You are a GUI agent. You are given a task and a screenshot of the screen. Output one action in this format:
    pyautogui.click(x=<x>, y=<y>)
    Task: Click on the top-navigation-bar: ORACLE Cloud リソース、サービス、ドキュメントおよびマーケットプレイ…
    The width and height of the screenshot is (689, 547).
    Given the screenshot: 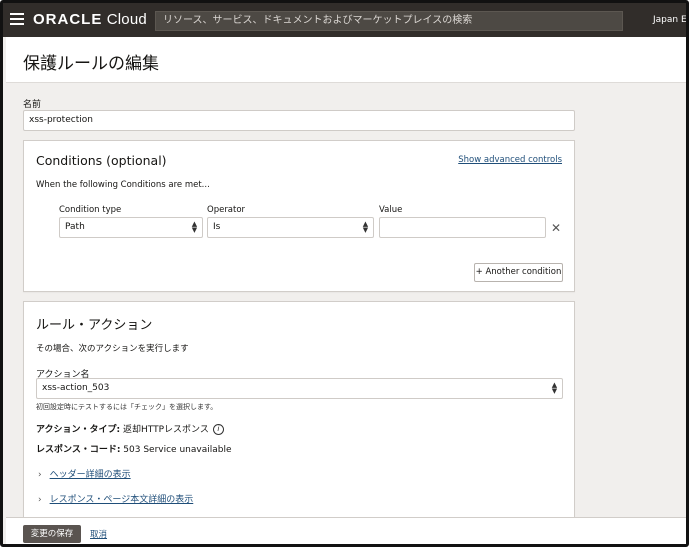 What is the action you would take?
    pyautogui.click(x=344, y=20)
    